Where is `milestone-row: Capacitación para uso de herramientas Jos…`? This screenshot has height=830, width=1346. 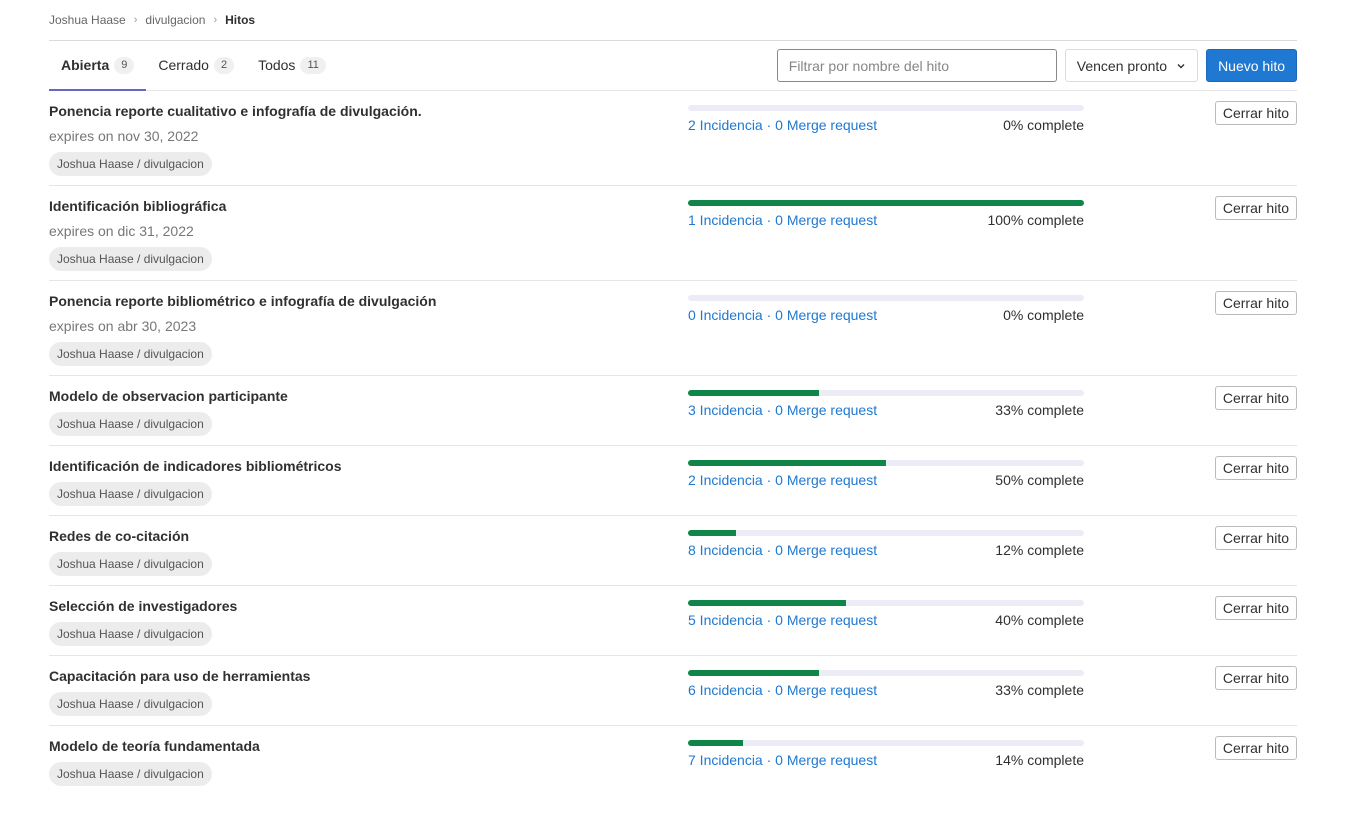
milestone-row: Capacitación para uso de herramientas Jos… is located at coordinates (673, 691).